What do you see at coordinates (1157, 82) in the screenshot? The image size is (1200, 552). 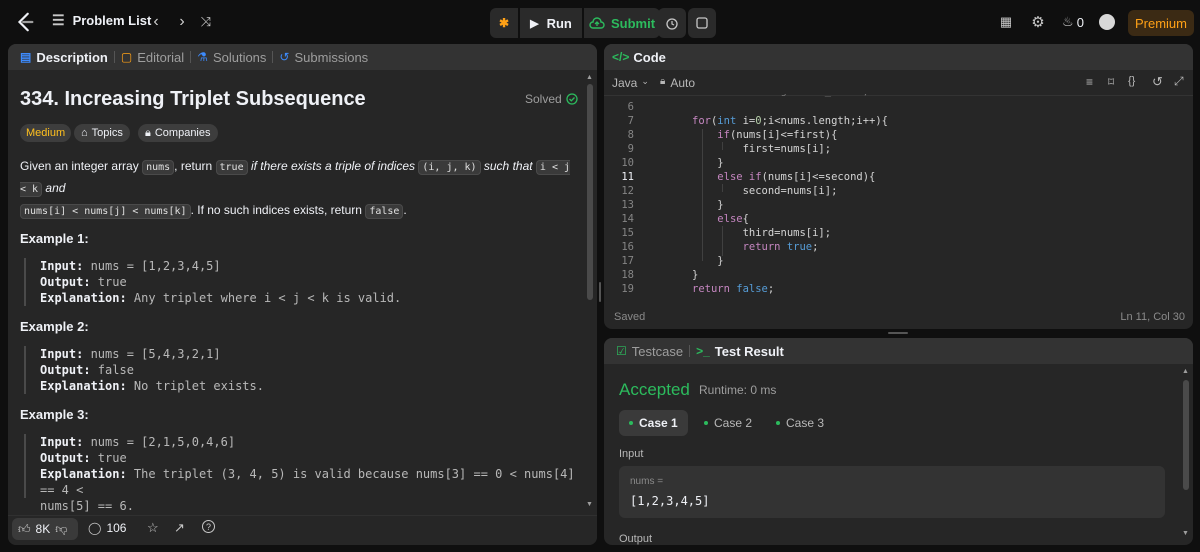 I see `reset-icon: ↺` at bounding box center [1157, 82].